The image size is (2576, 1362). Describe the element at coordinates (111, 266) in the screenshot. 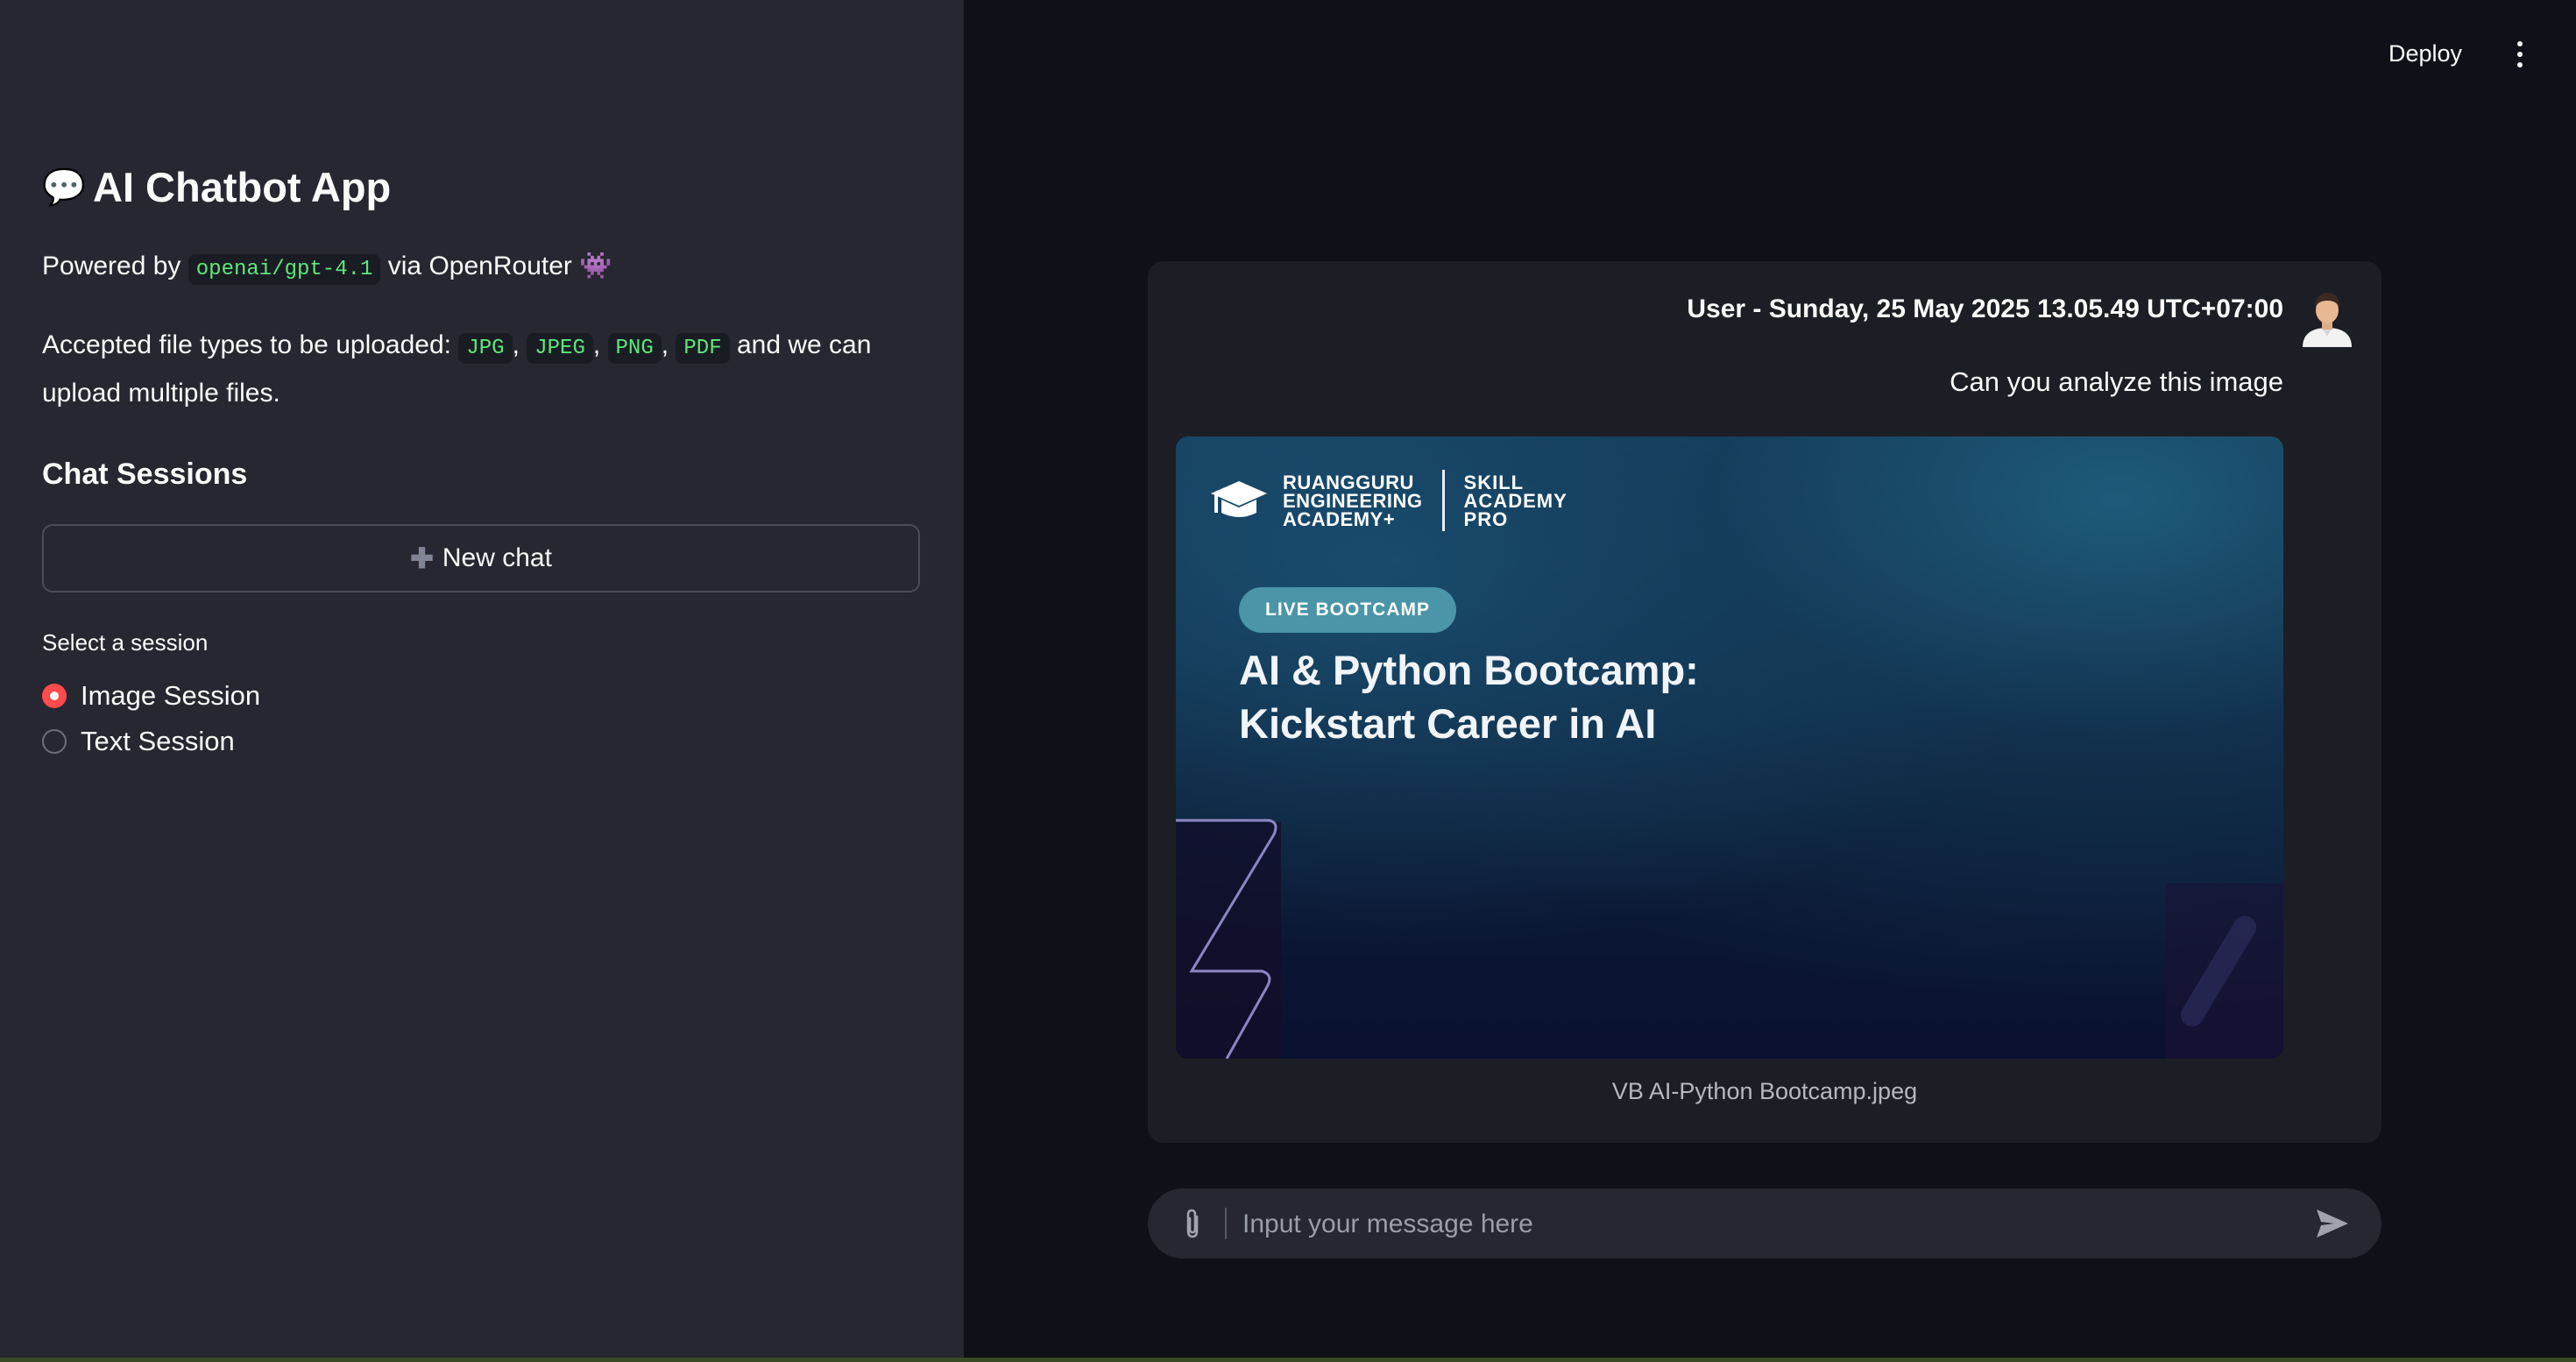

I see `powered-prefix: Powered by` at that location.